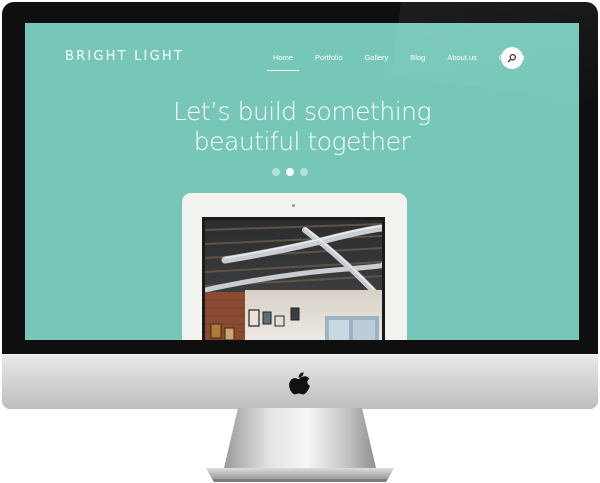  What do you see at coordinates (417, 57) in the screenshot?
I see `nav-item-blog: Blog` at bounding box center [417, 57].